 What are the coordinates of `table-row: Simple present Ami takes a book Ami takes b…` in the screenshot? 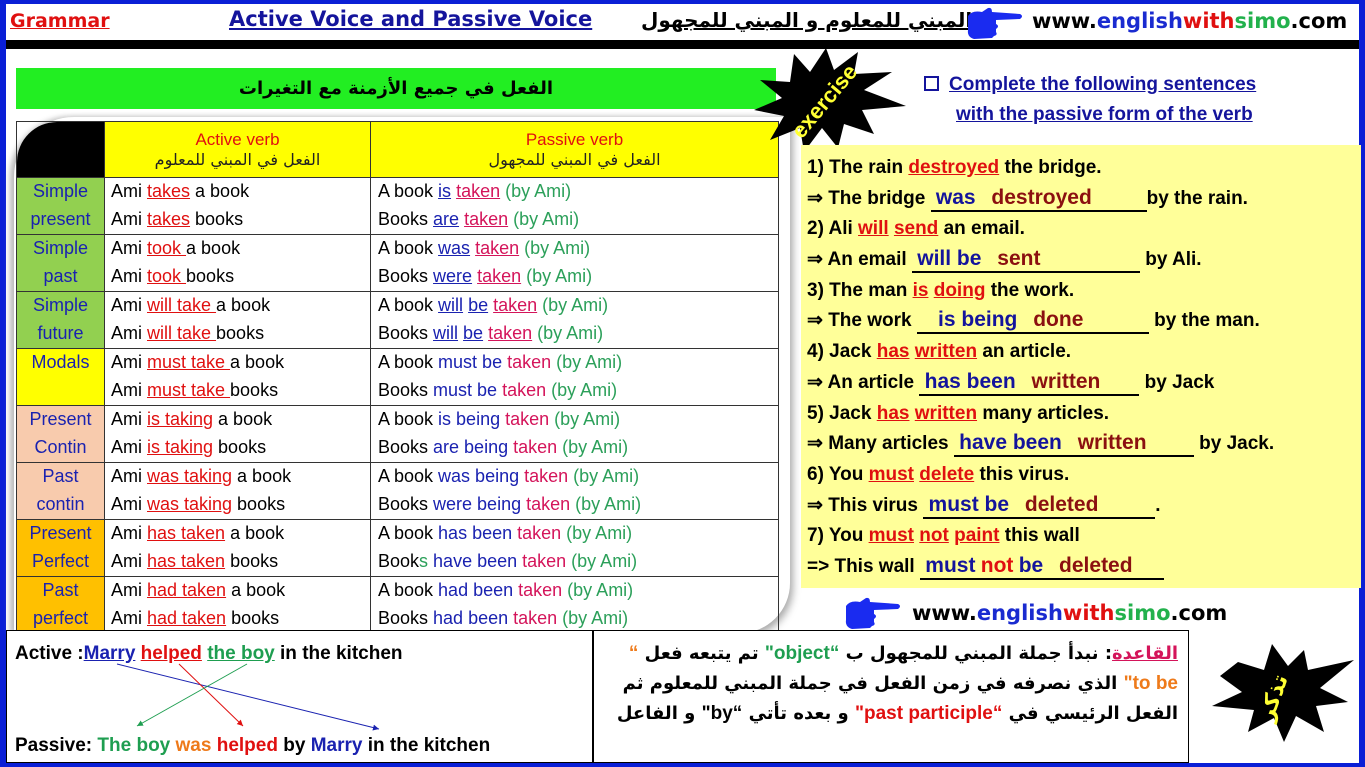 It's located at (397, 206).